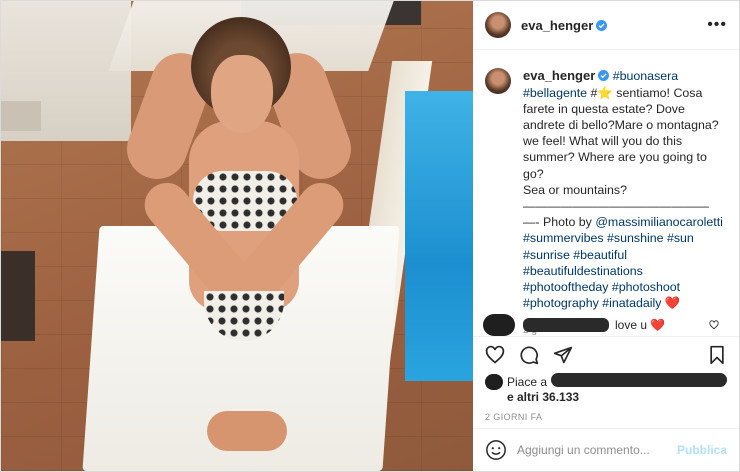 This screenshot has height=472, width=740. I want to click on caption-line: #sunrise #beautiful, so click(625, 255).